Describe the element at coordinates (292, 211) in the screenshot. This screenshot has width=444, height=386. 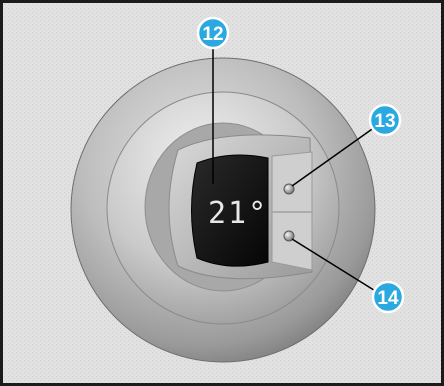
I see `button-panel` at that location.